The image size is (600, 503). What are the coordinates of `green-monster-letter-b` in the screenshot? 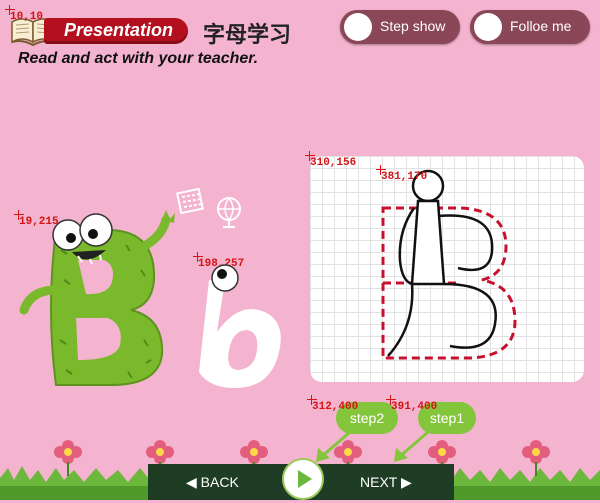 It's located at (97, 298).